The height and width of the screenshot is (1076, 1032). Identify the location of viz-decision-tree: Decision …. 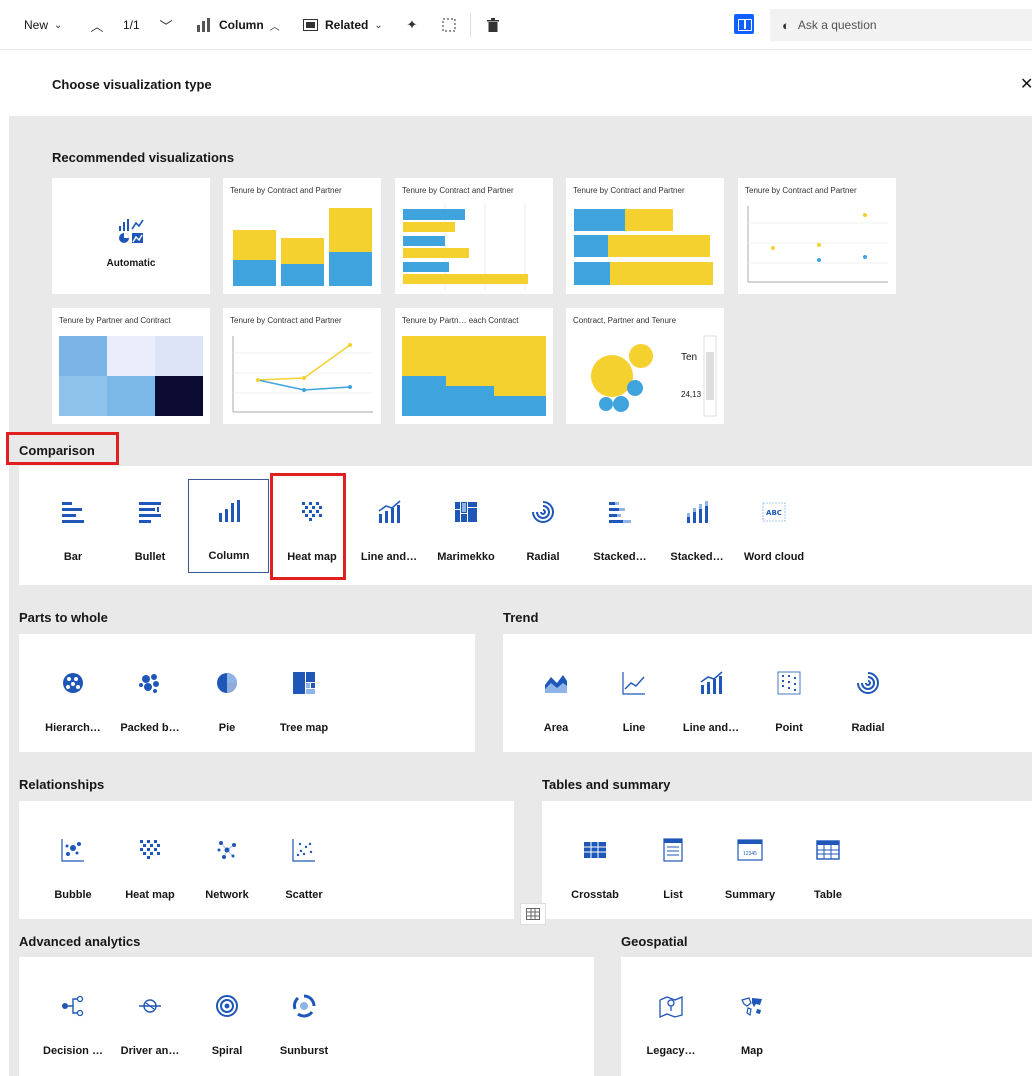
(73, 1017).